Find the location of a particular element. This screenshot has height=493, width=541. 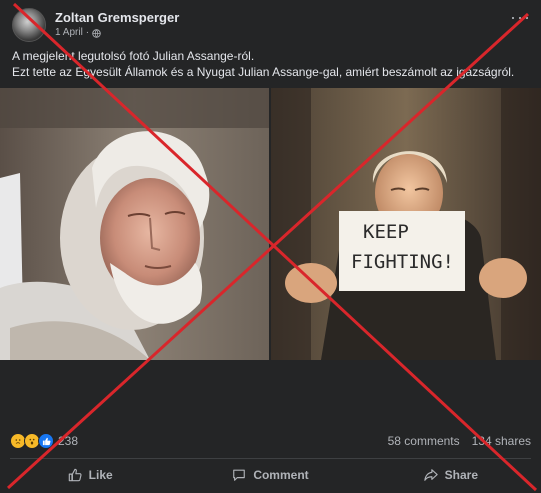

author-name: Zoltan Gremsperger is located at coordinates (117, 18).